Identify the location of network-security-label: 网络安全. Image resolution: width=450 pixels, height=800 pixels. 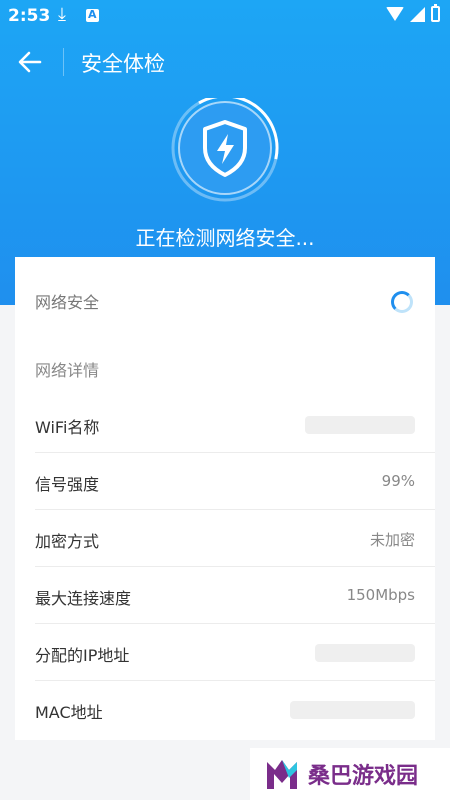
(67, 302).